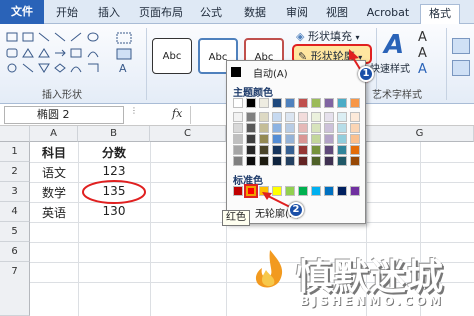 The width and height of the screenshot is (474, 316). I want to click on row-header-1: 1, so click(15, 152).